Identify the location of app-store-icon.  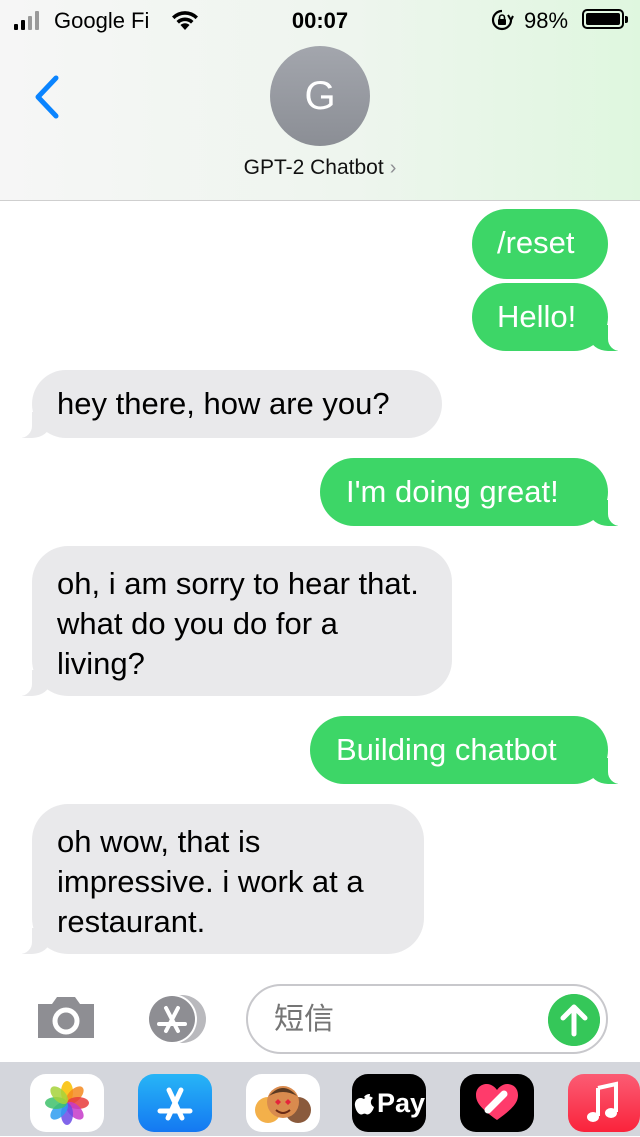
(175, 1104).